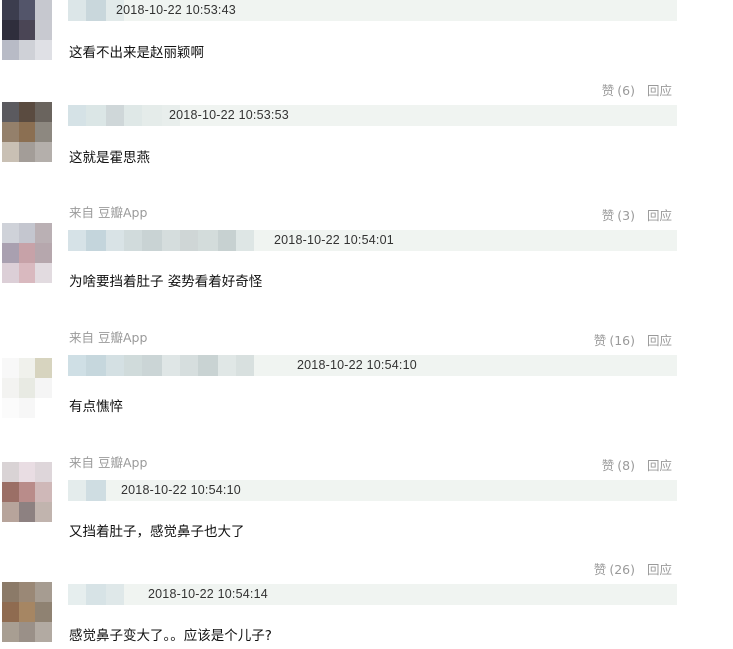 The width and height of the screenshot is (733, 649). Describe the element at coordinates (176, 10) in the screenshot. I see `comment-timestamp: 2018-10-22 10:53:43` at that location.